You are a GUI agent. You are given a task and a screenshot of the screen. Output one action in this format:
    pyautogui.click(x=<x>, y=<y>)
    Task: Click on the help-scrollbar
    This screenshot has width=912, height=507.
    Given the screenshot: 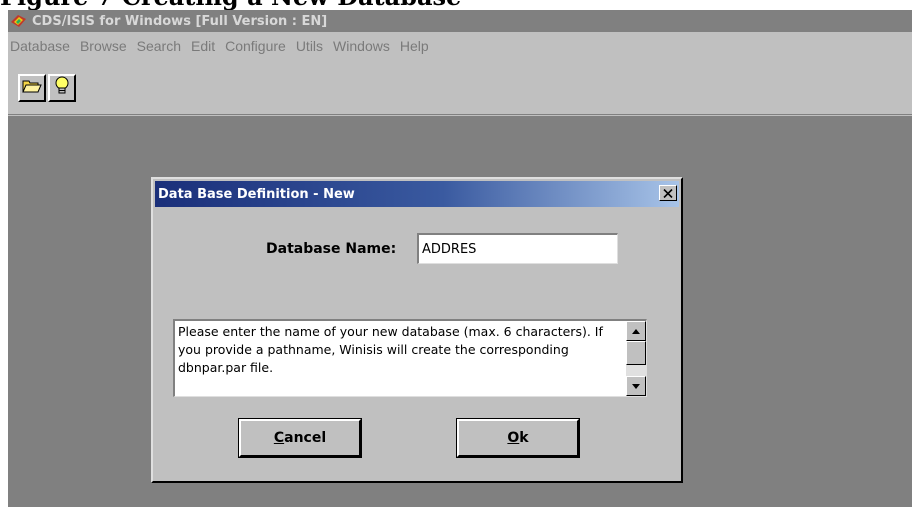 What is the action you would take?
    pyautogui.click(x=636, y=358)
    